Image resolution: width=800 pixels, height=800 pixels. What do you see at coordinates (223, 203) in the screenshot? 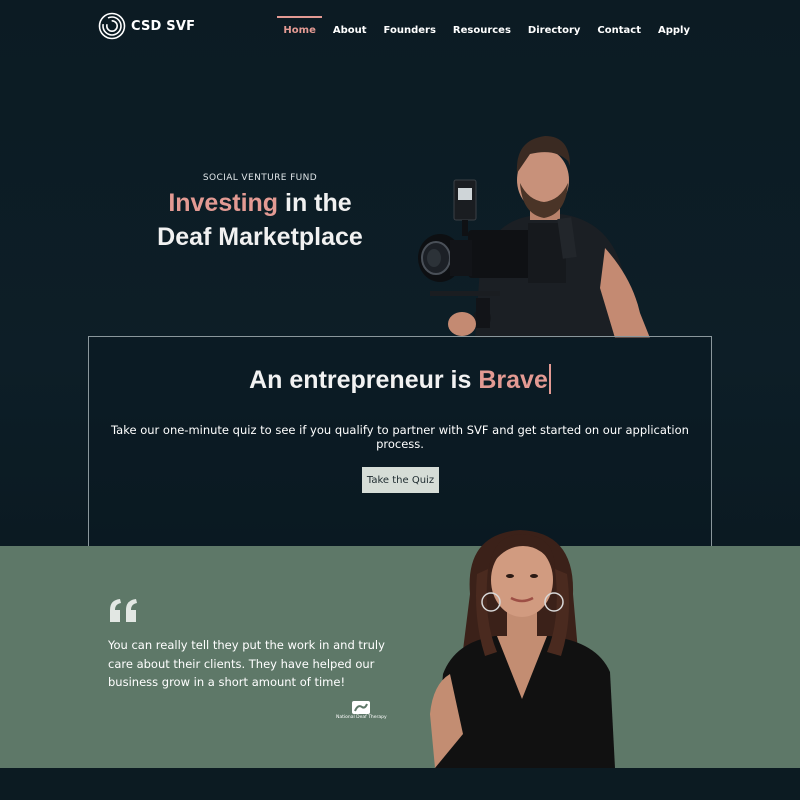
I see `headline-accent: Investing` at bounding box center [223, 203].